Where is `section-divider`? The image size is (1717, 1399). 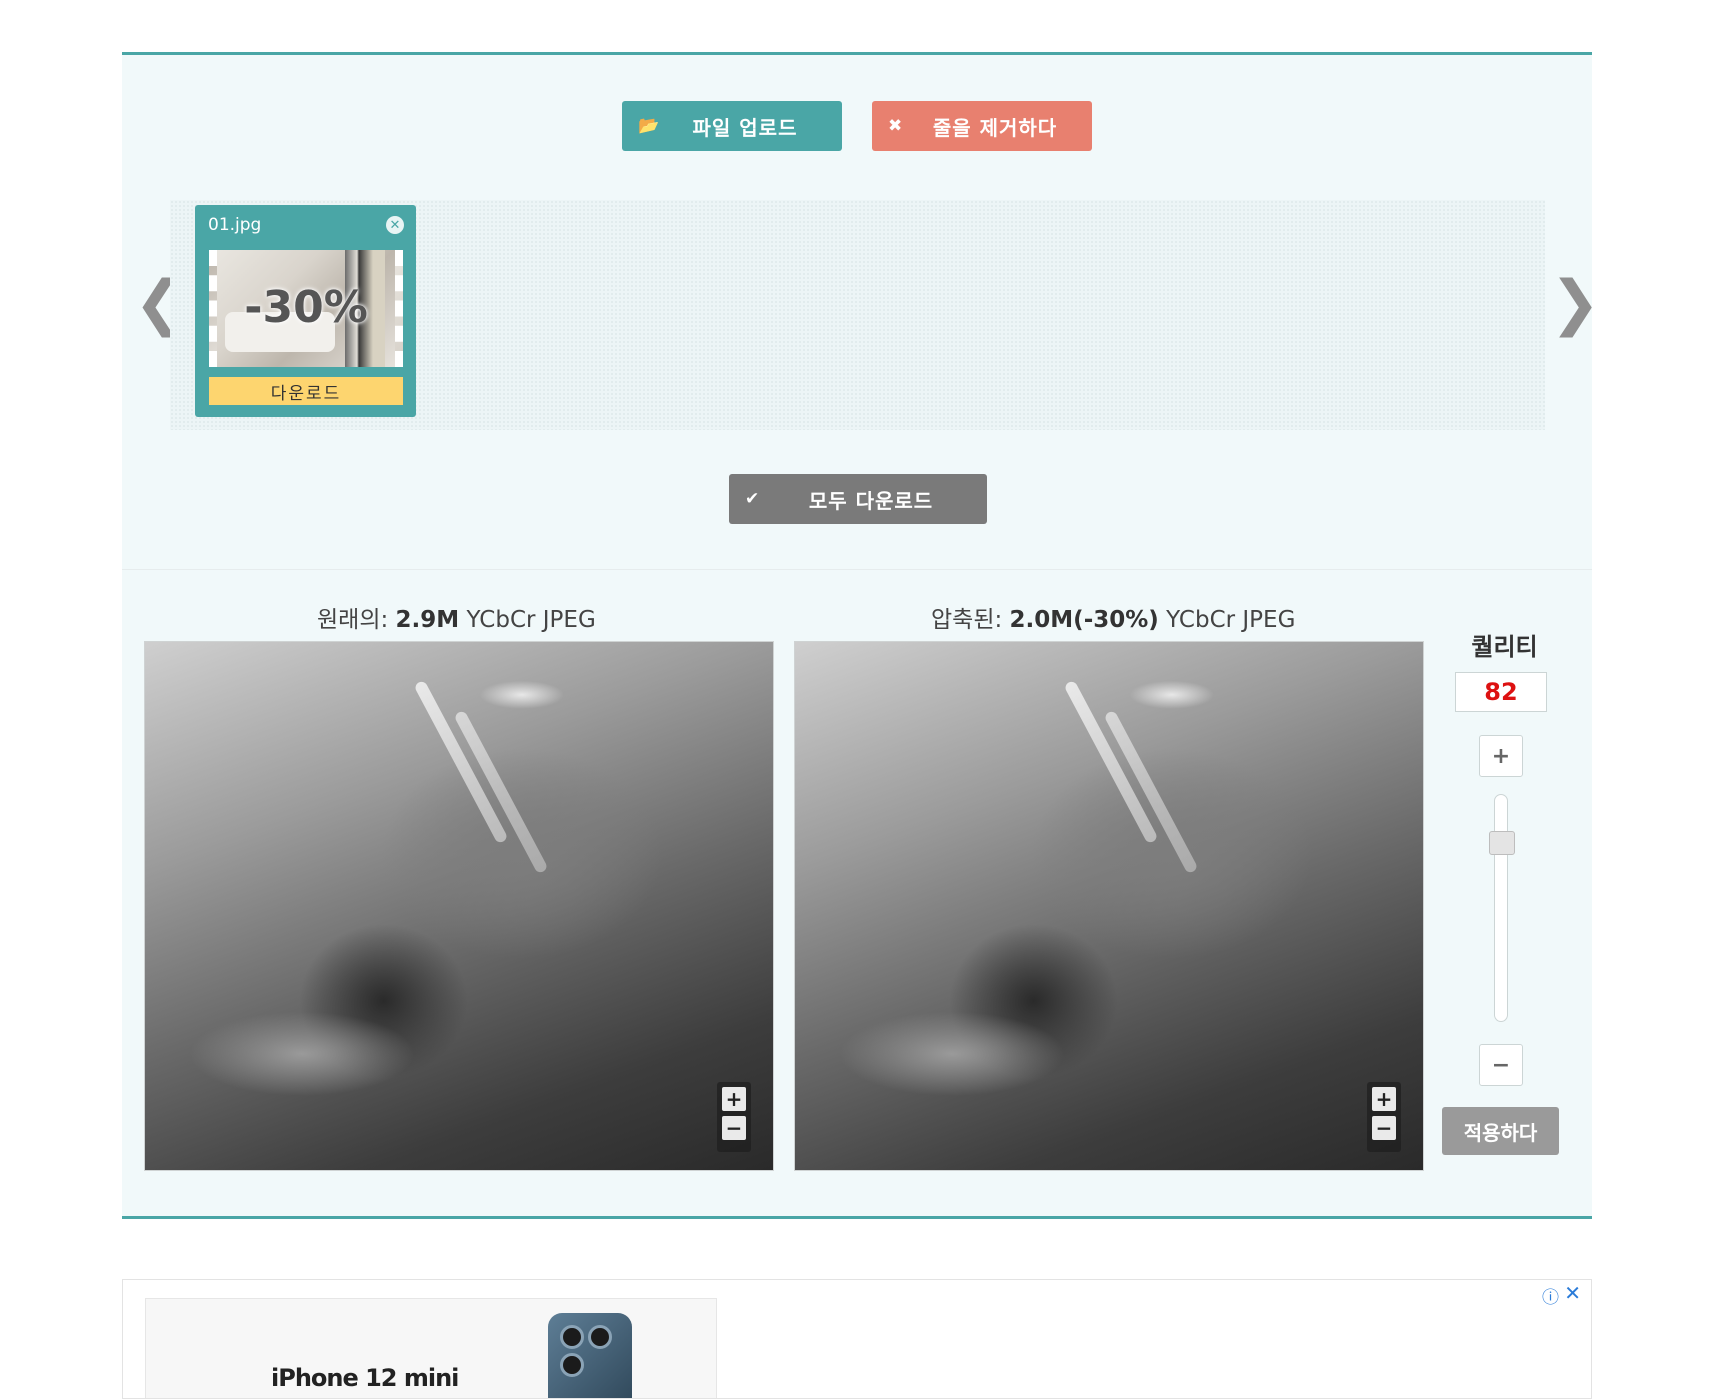 section-divider is located at coordinates (857, 569).